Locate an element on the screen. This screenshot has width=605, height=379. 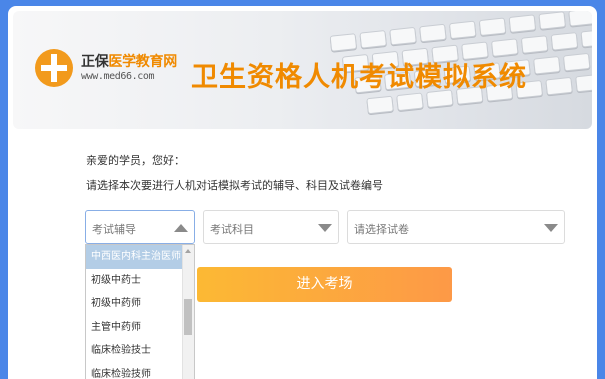
dropdown-option: 中西医内科主治医师 is located at coordinates (134, 257).